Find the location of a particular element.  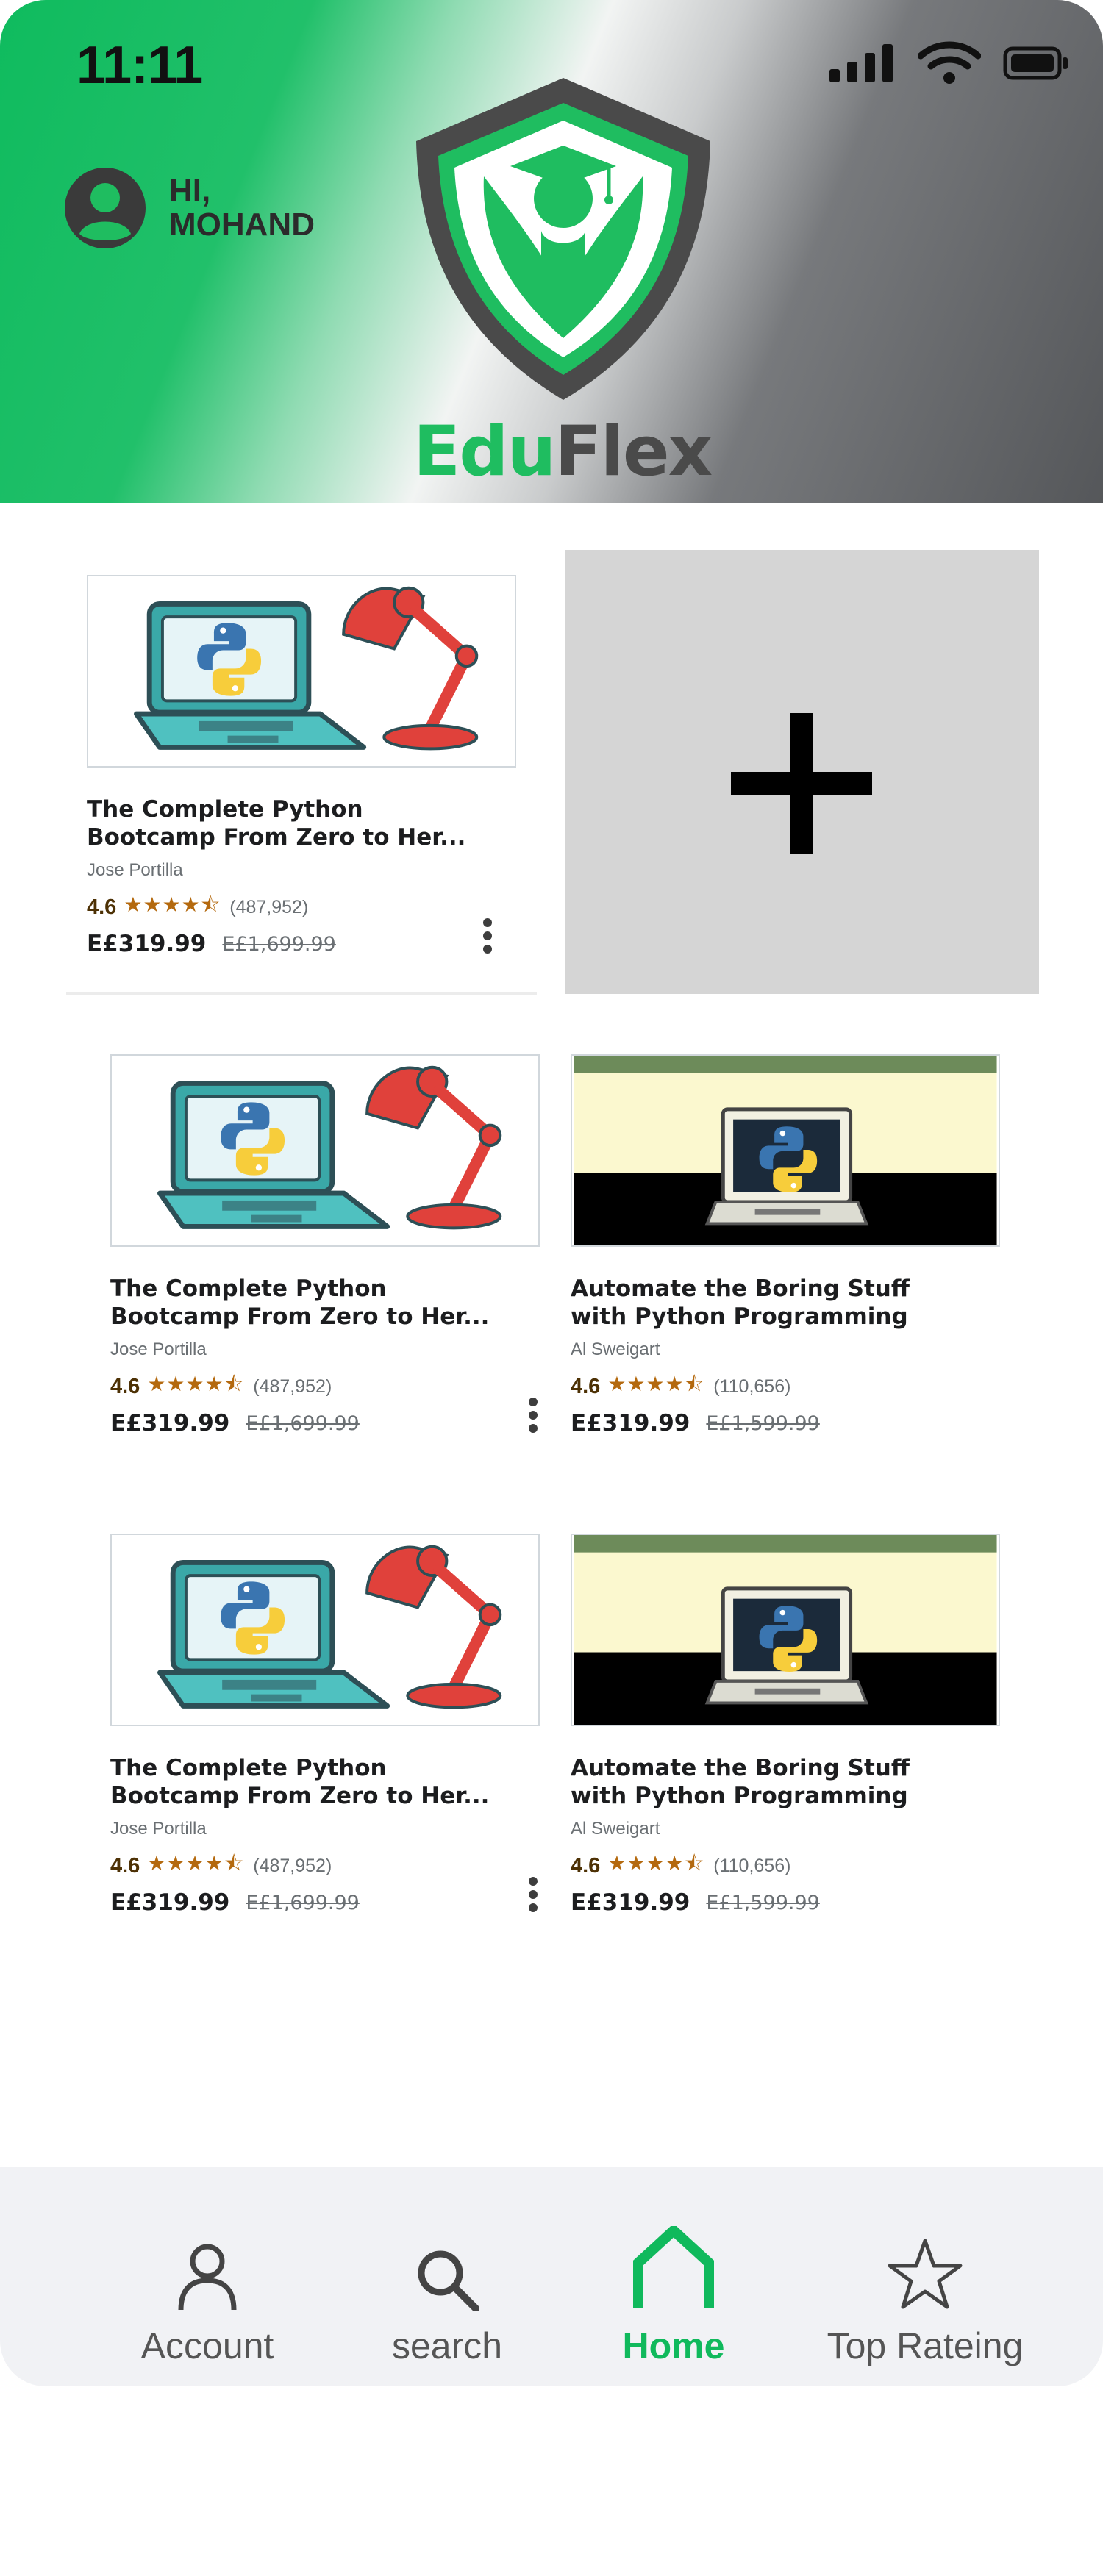

signal-icon is located at coordinates (861, 63).